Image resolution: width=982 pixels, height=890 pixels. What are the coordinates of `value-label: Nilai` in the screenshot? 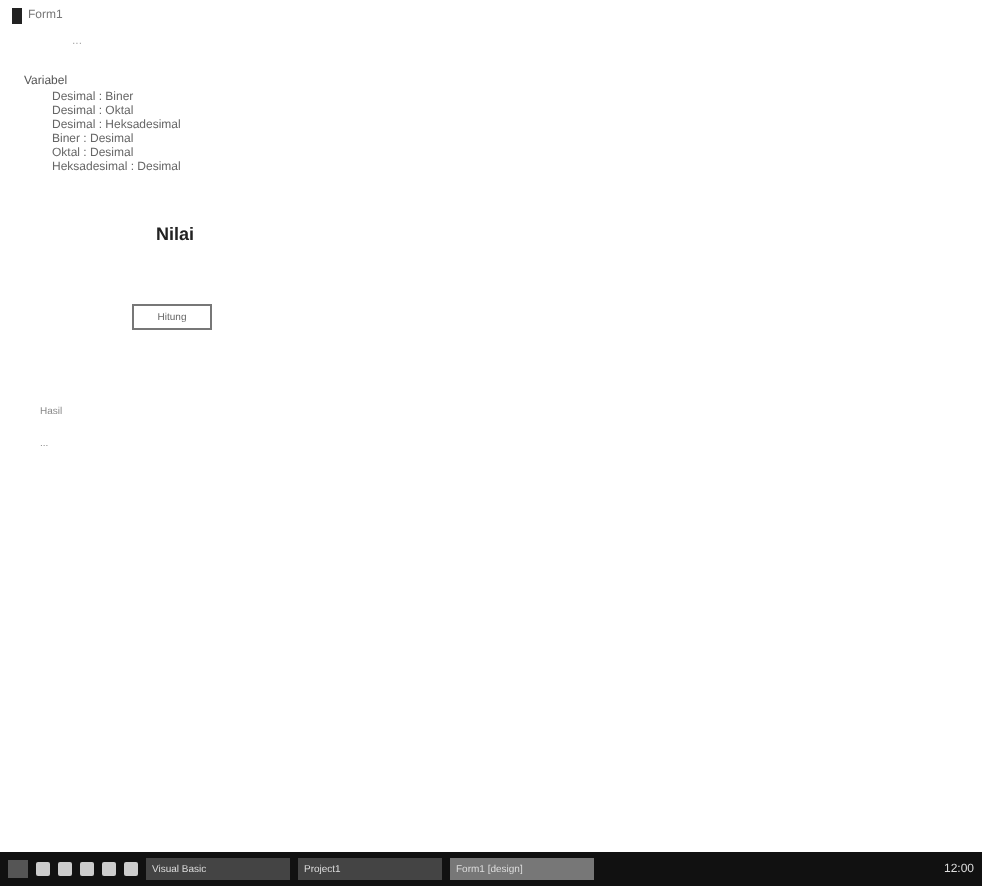 It's located at (176, 234).